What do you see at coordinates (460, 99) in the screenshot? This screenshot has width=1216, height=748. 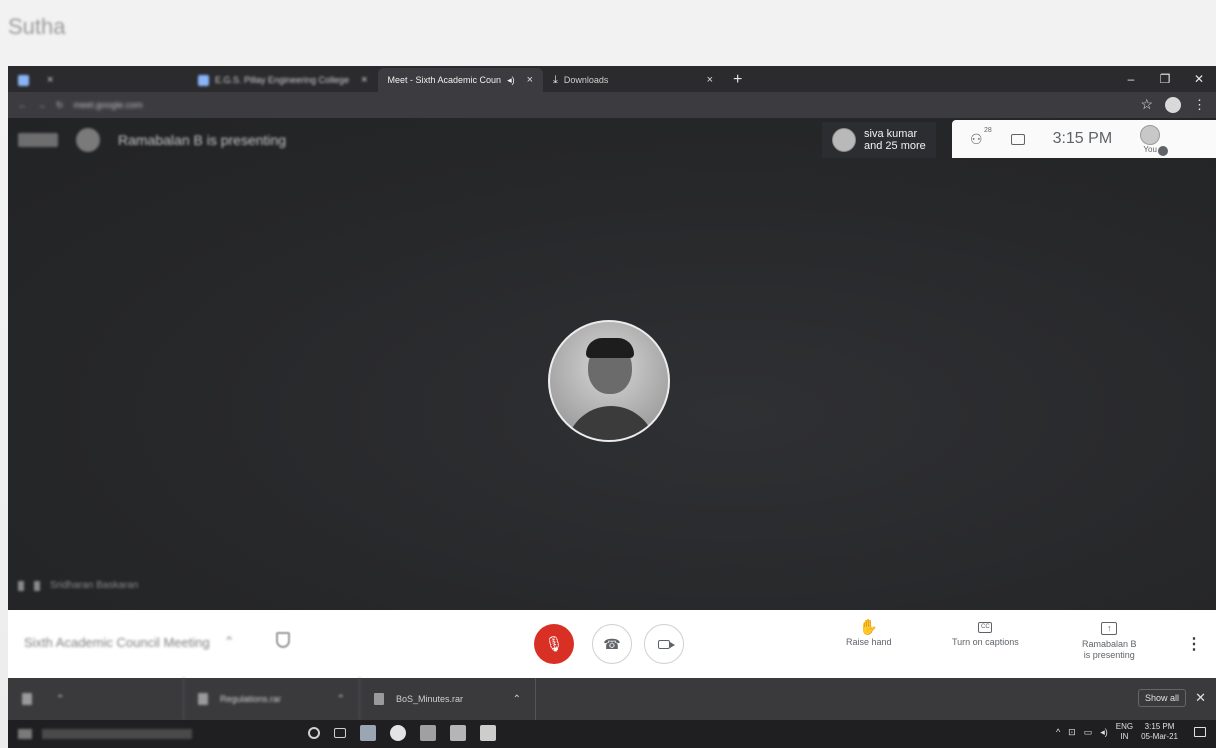 I see `tab-meet: Meet - Sixth Academic Coun ◂) ×` at bounding box center [460, 99].